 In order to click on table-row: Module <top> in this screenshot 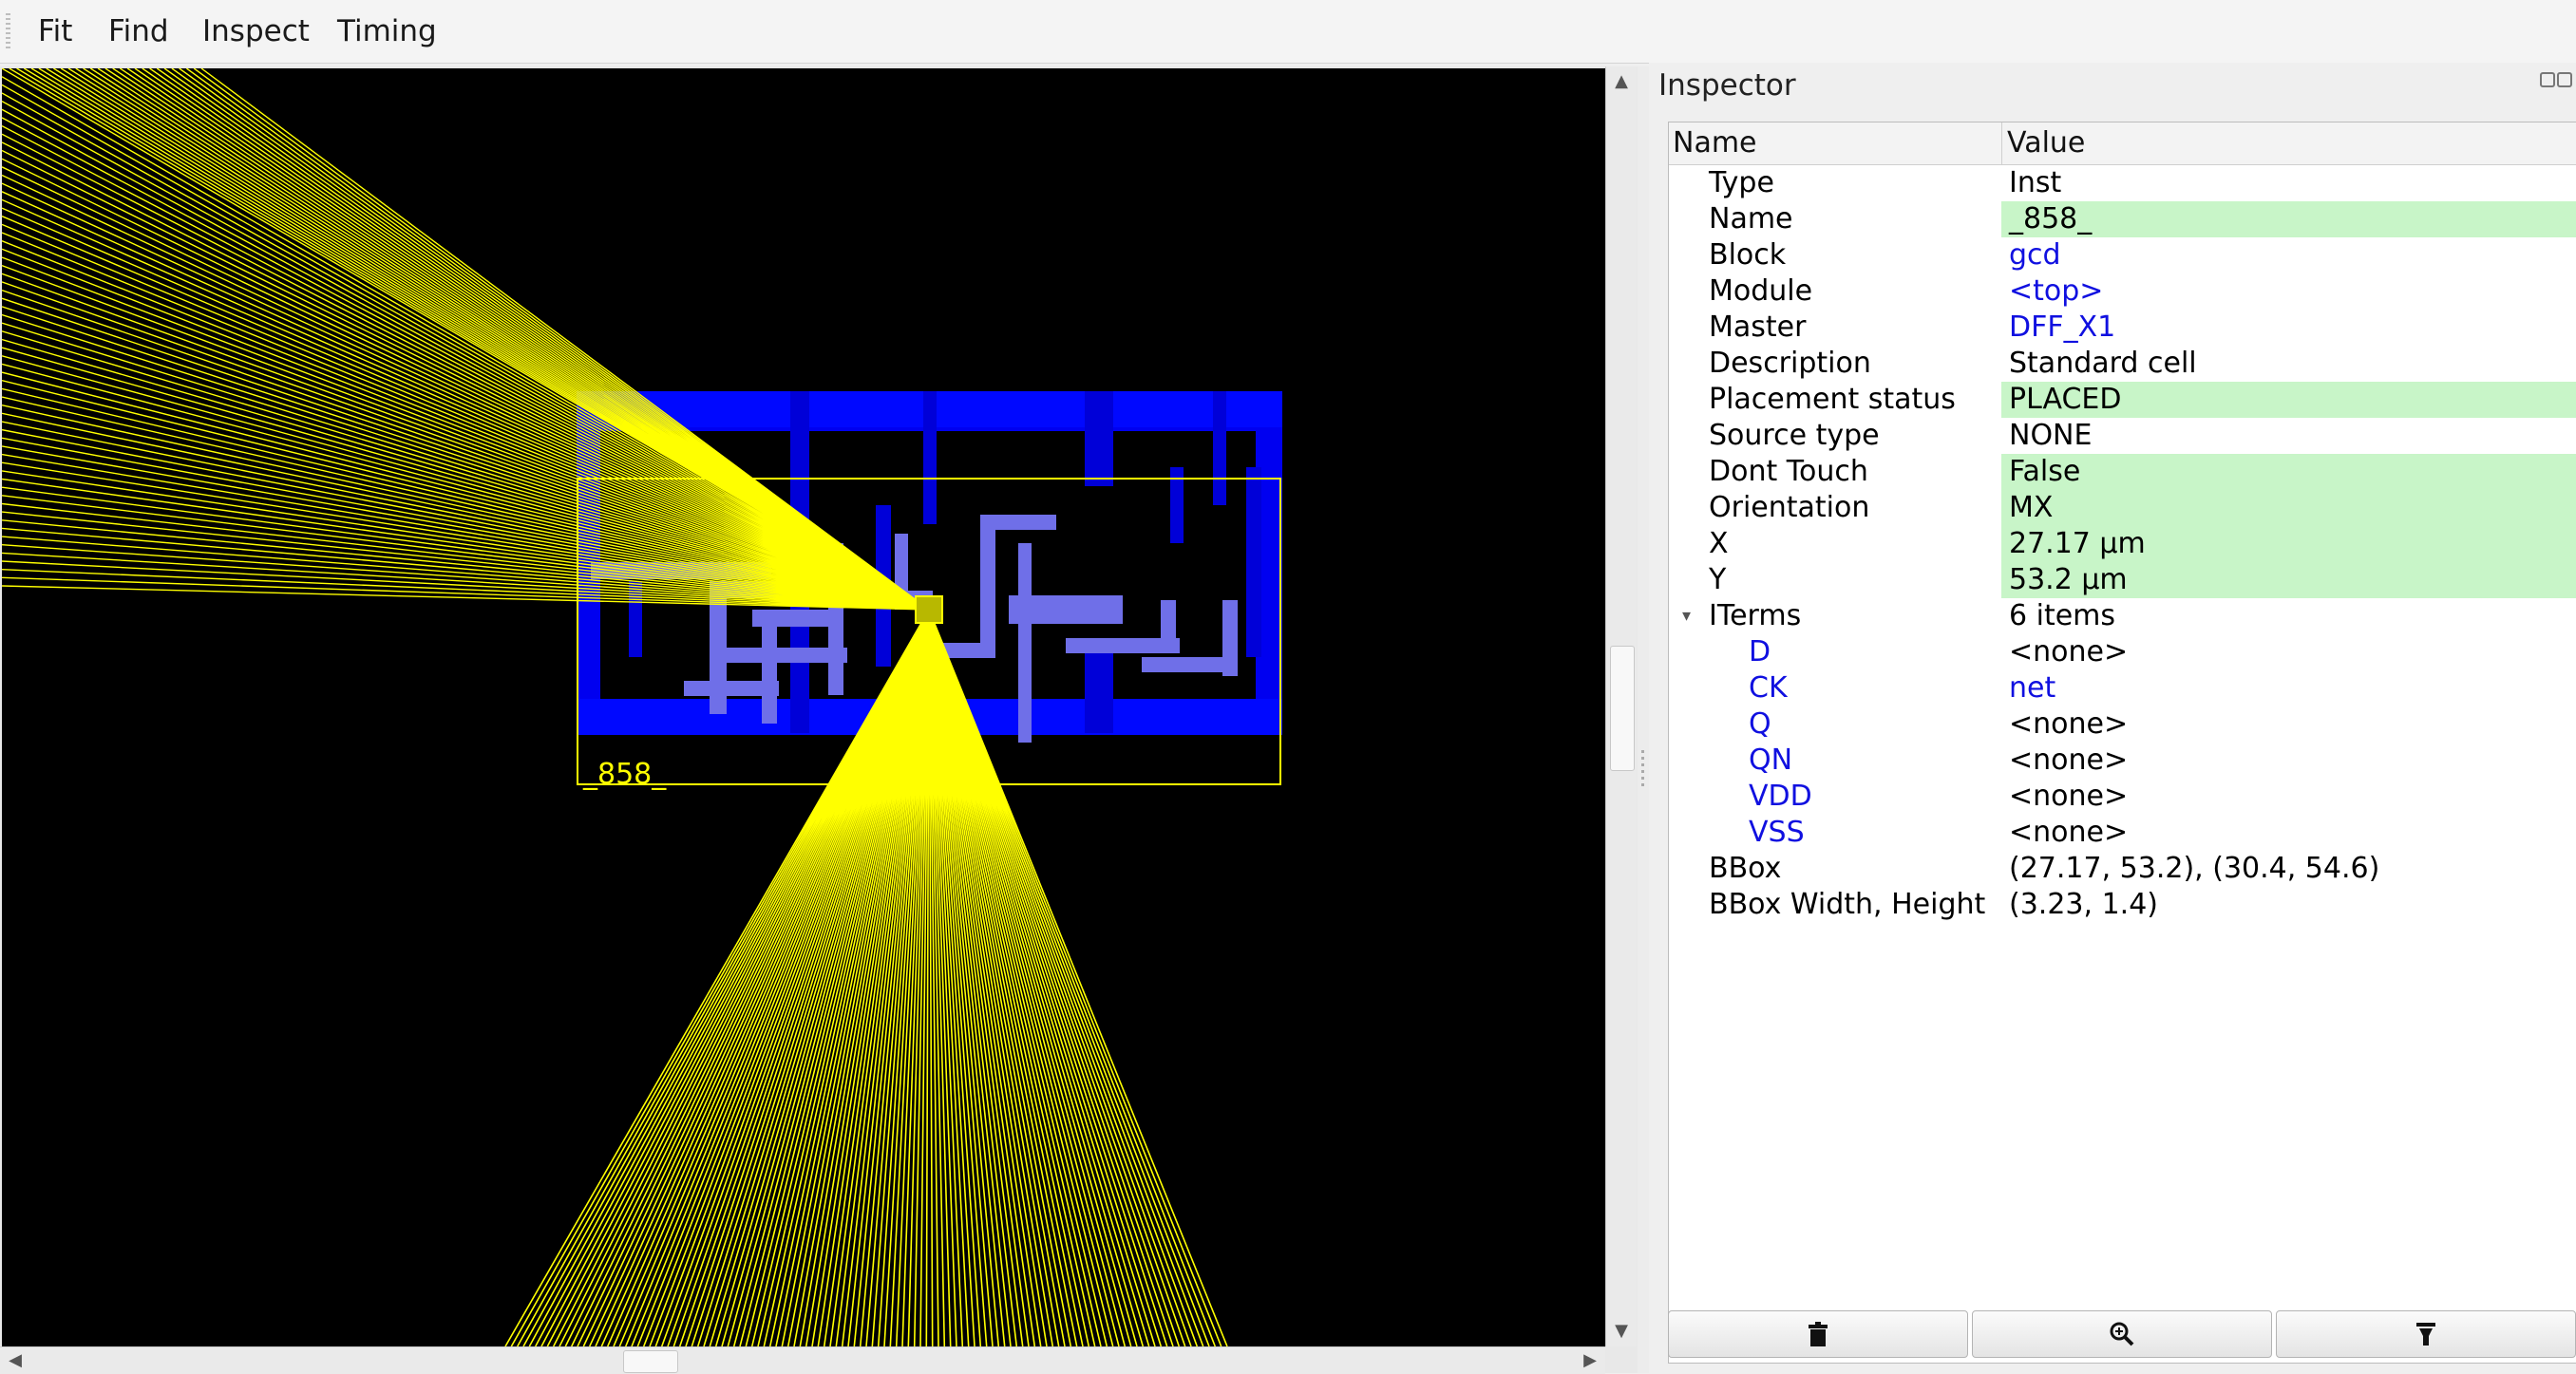, I will do `click(2122, 291)`.